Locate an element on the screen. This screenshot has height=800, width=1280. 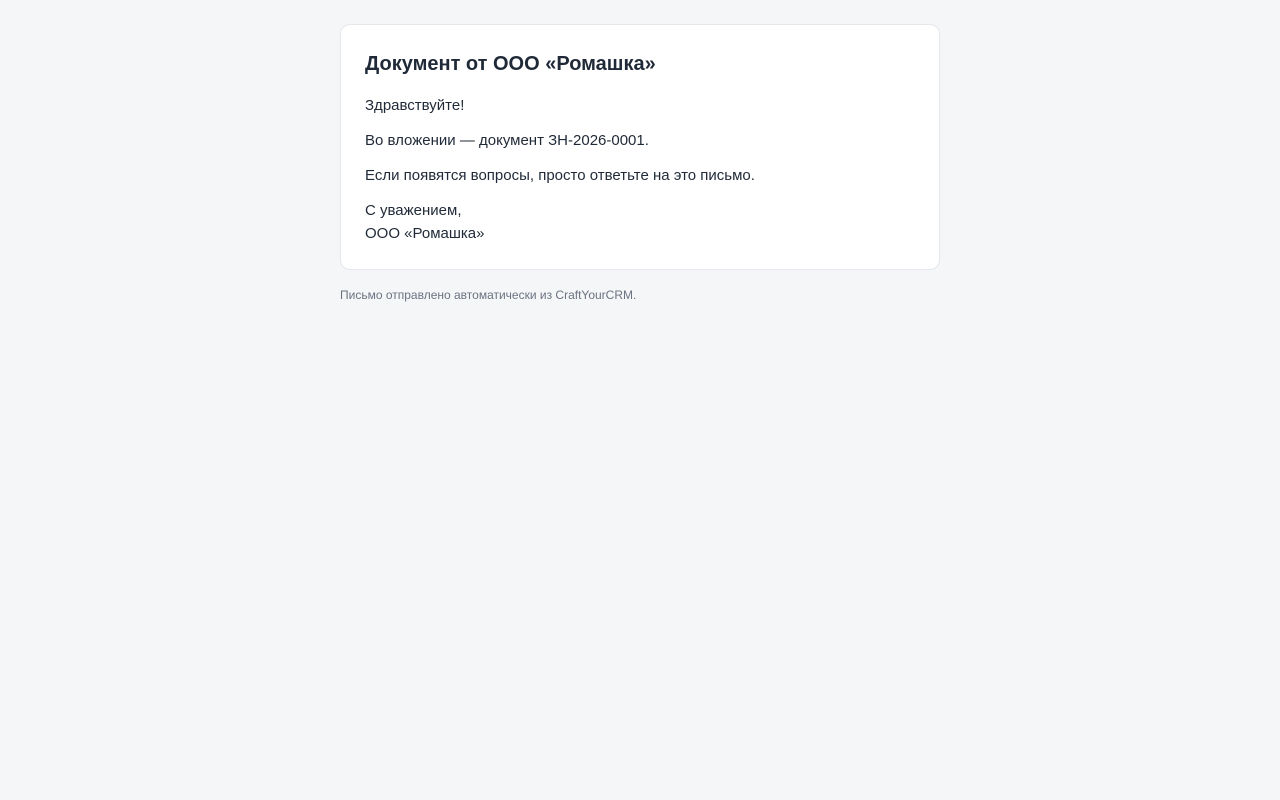
email-title: Документ от ООО «Ромашка» is located at coordinates (510, 64).